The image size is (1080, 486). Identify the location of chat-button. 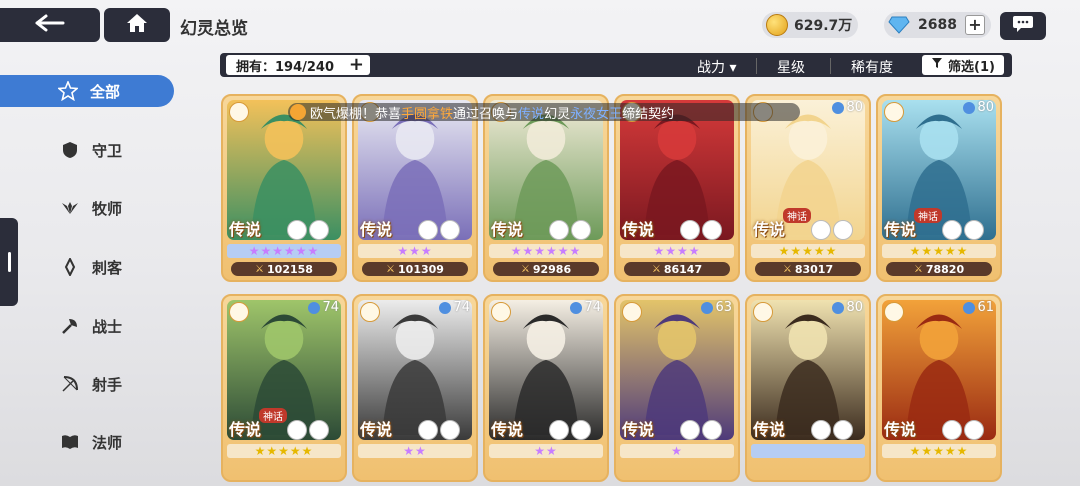
(1023, 26).